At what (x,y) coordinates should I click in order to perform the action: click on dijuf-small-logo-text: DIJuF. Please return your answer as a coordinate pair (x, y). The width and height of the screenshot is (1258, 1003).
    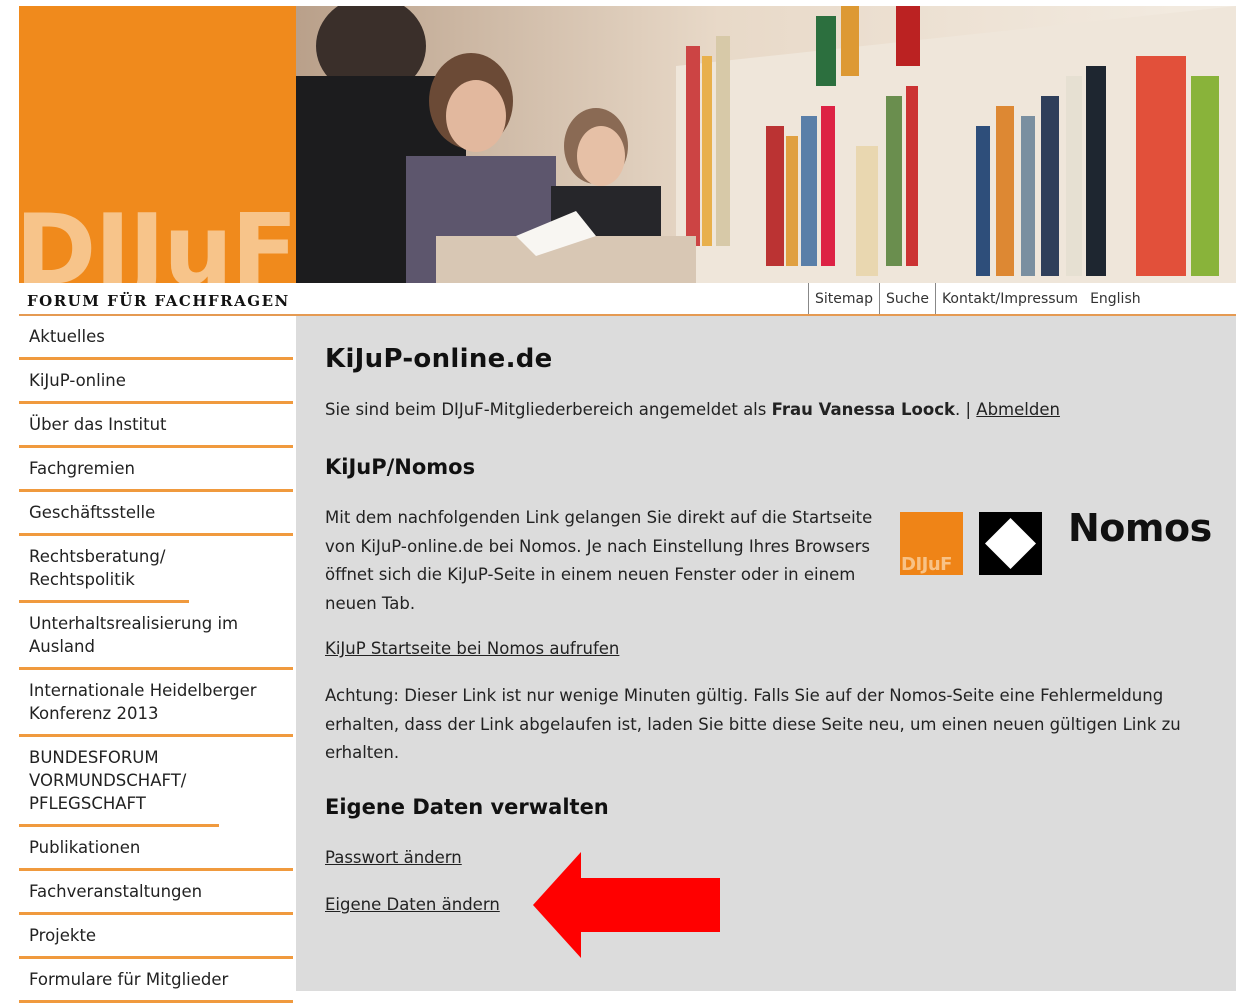
    Looking at the image, I should click on (926, 564).